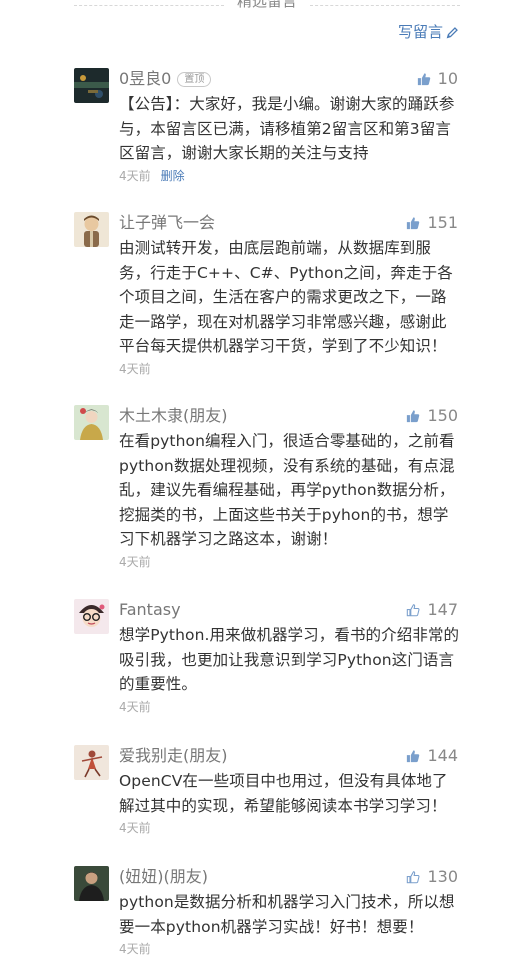 This screenshot has height=957, width=530. What do you see at coordinates (442, 415) in the screenshot?
I see `like-count: 150` at bounding box center [442, 415].